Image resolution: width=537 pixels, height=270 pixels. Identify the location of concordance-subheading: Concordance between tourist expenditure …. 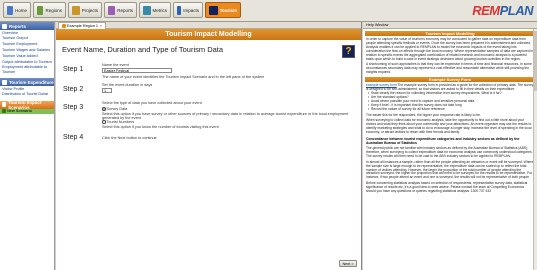
(443, 141).